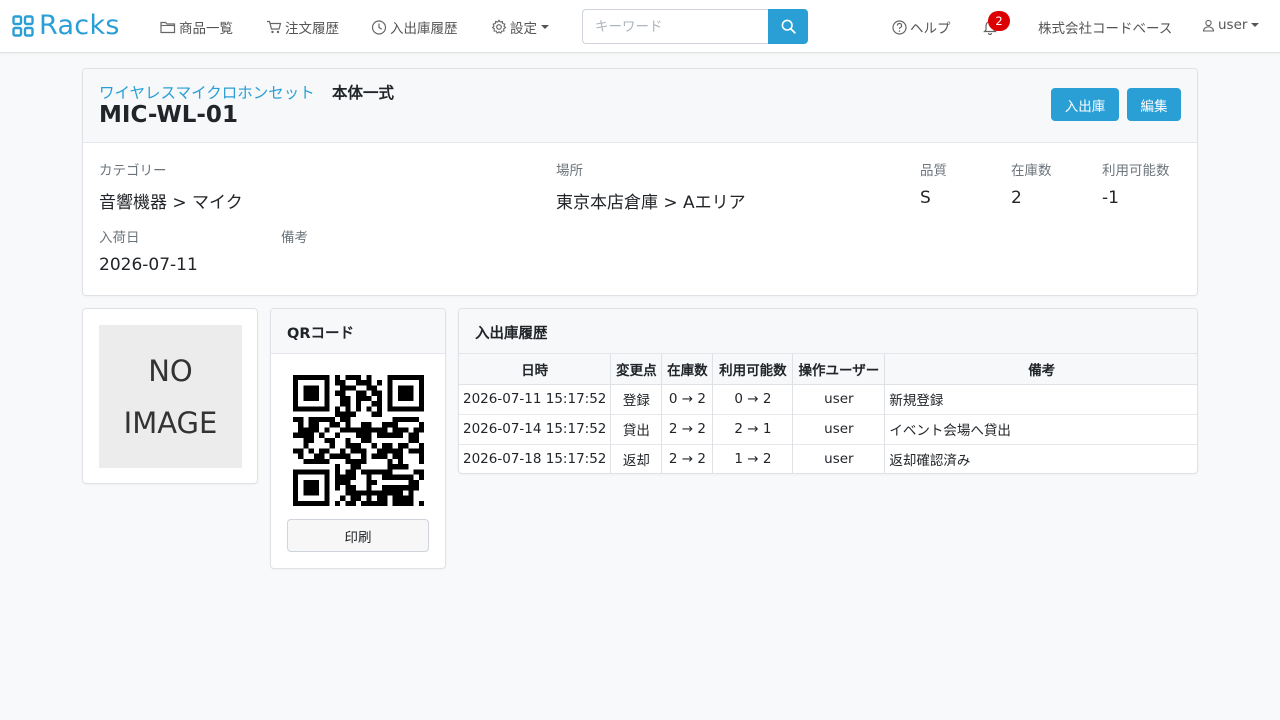  I want to click on print-button: 印刷, so click(358, 535).